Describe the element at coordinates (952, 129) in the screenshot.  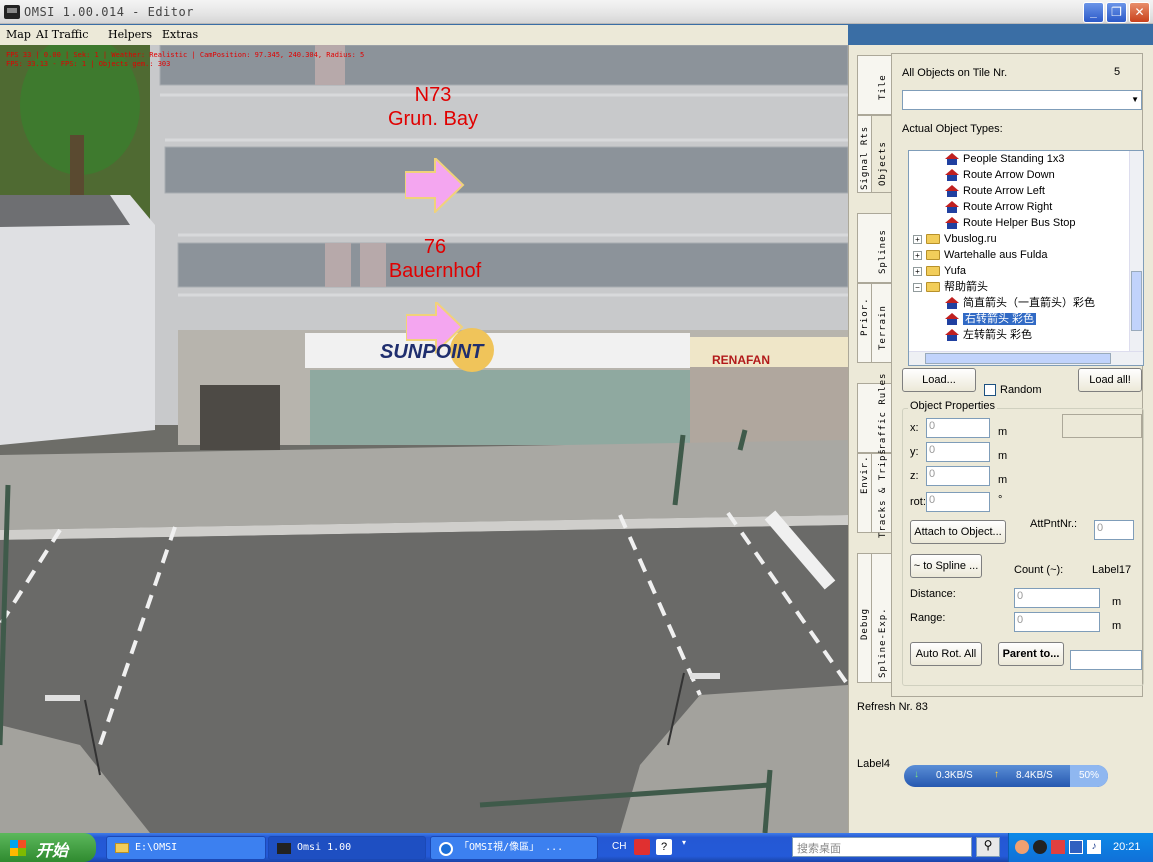
I see `actual-object-types-label: Actual Object Types:` at that location.